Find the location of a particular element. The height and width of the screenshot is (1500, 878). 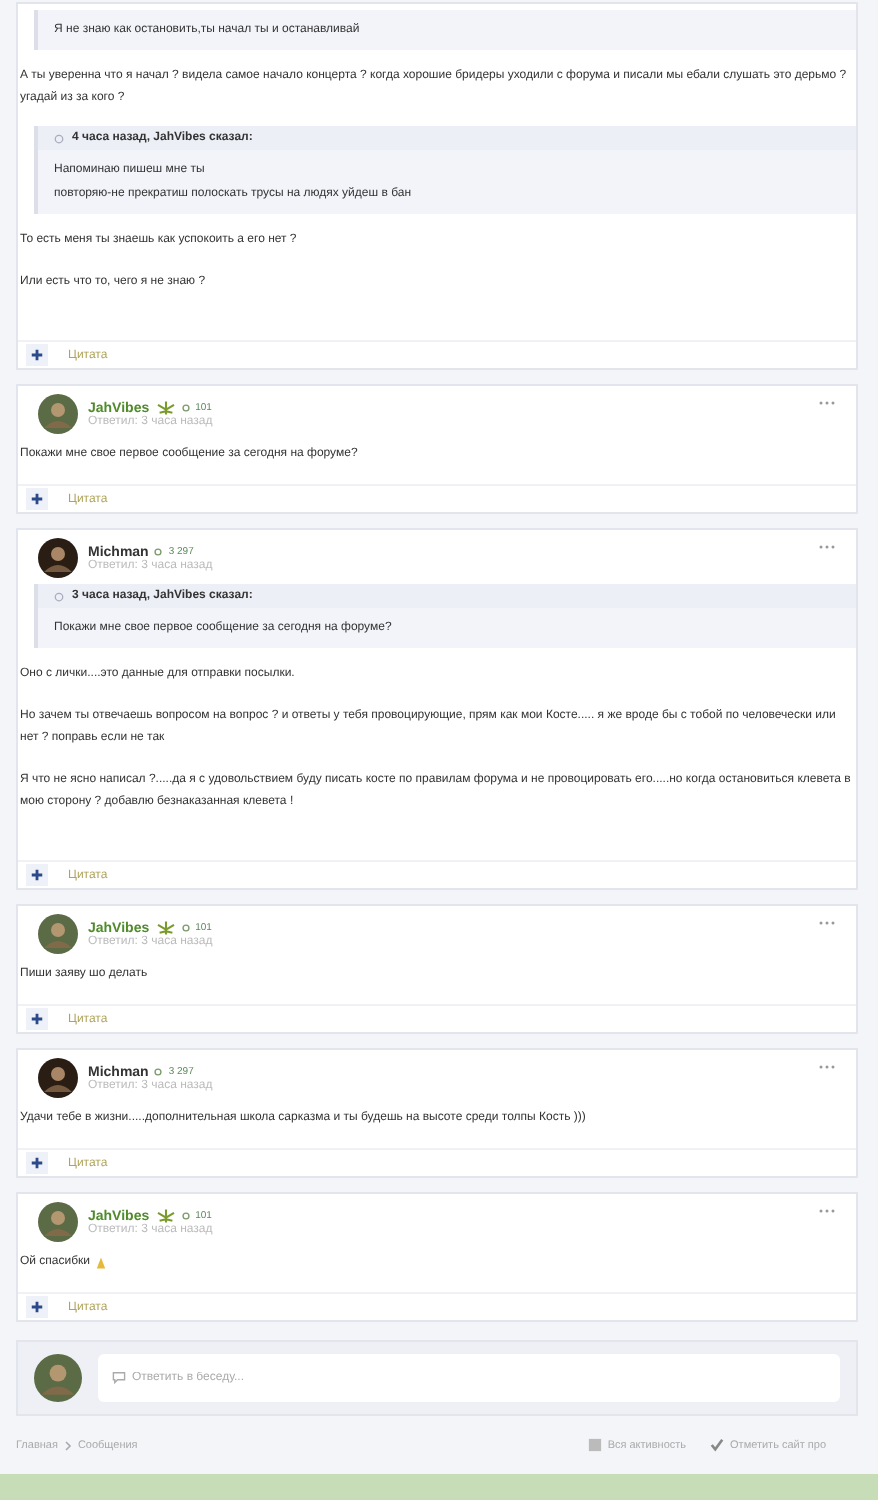

chevron-icon is located at coordinates (67, 1445).